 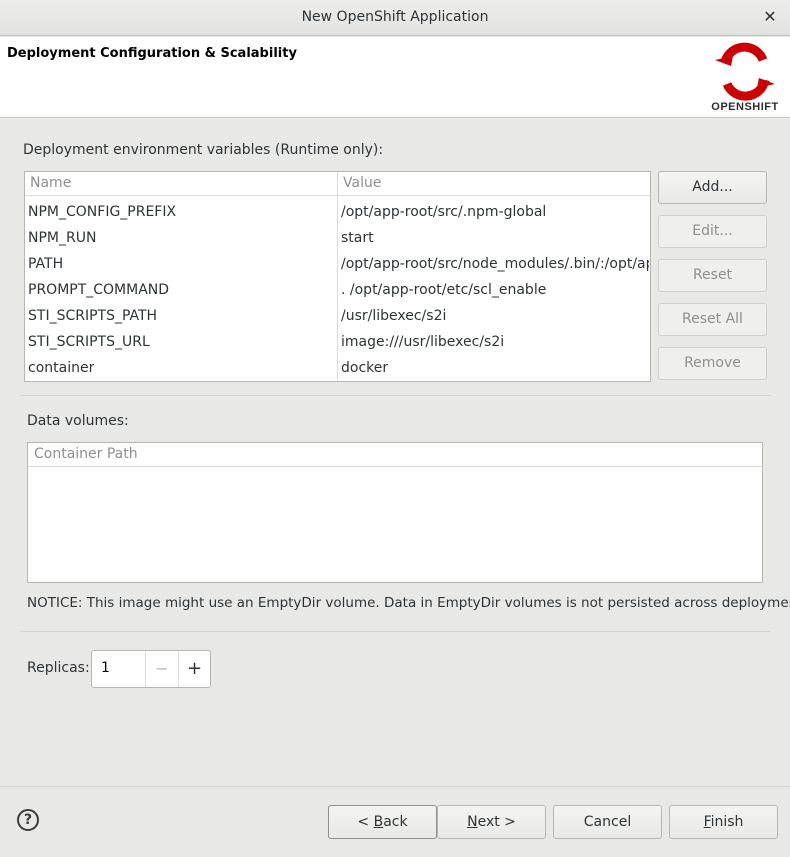 I want to click on env-name: STI_SCRIPTS_PATH, so click(x=93, y=316).